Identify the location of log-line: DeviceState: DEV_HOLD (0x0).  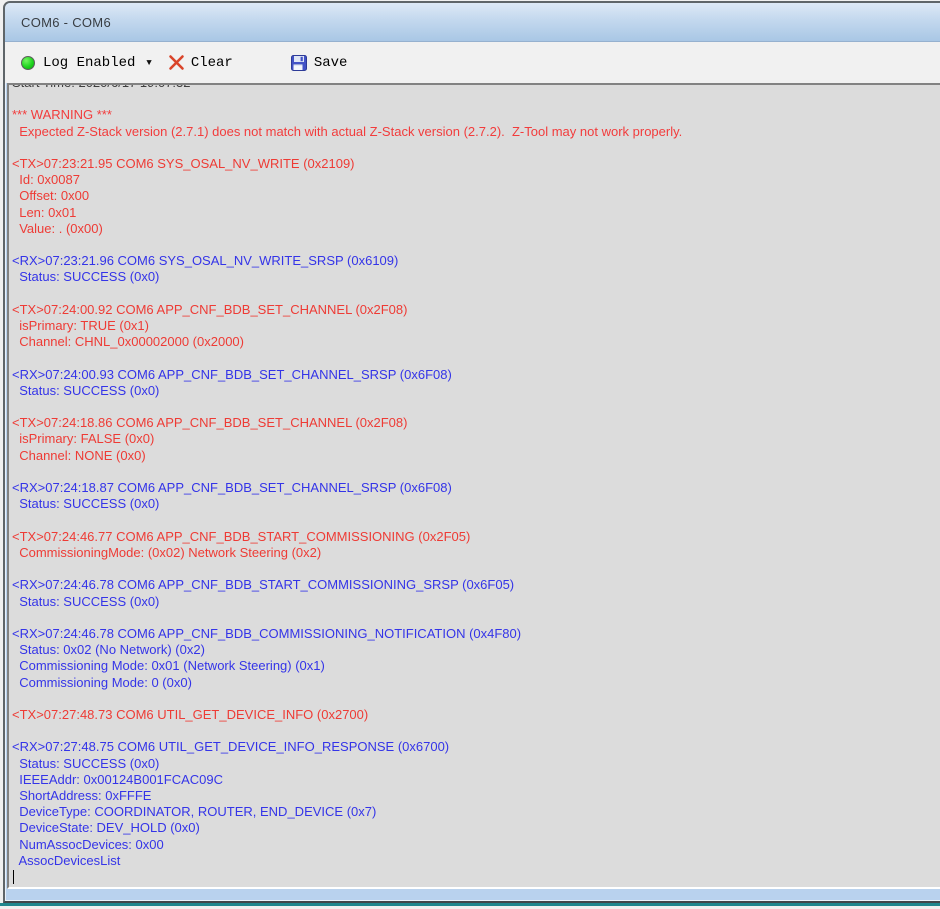
(106, 828).